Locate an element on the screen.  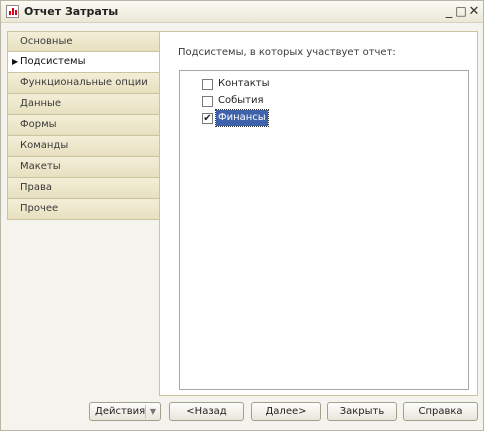
sidebar-item-label: Макеты is located at coordinates (40, 166).